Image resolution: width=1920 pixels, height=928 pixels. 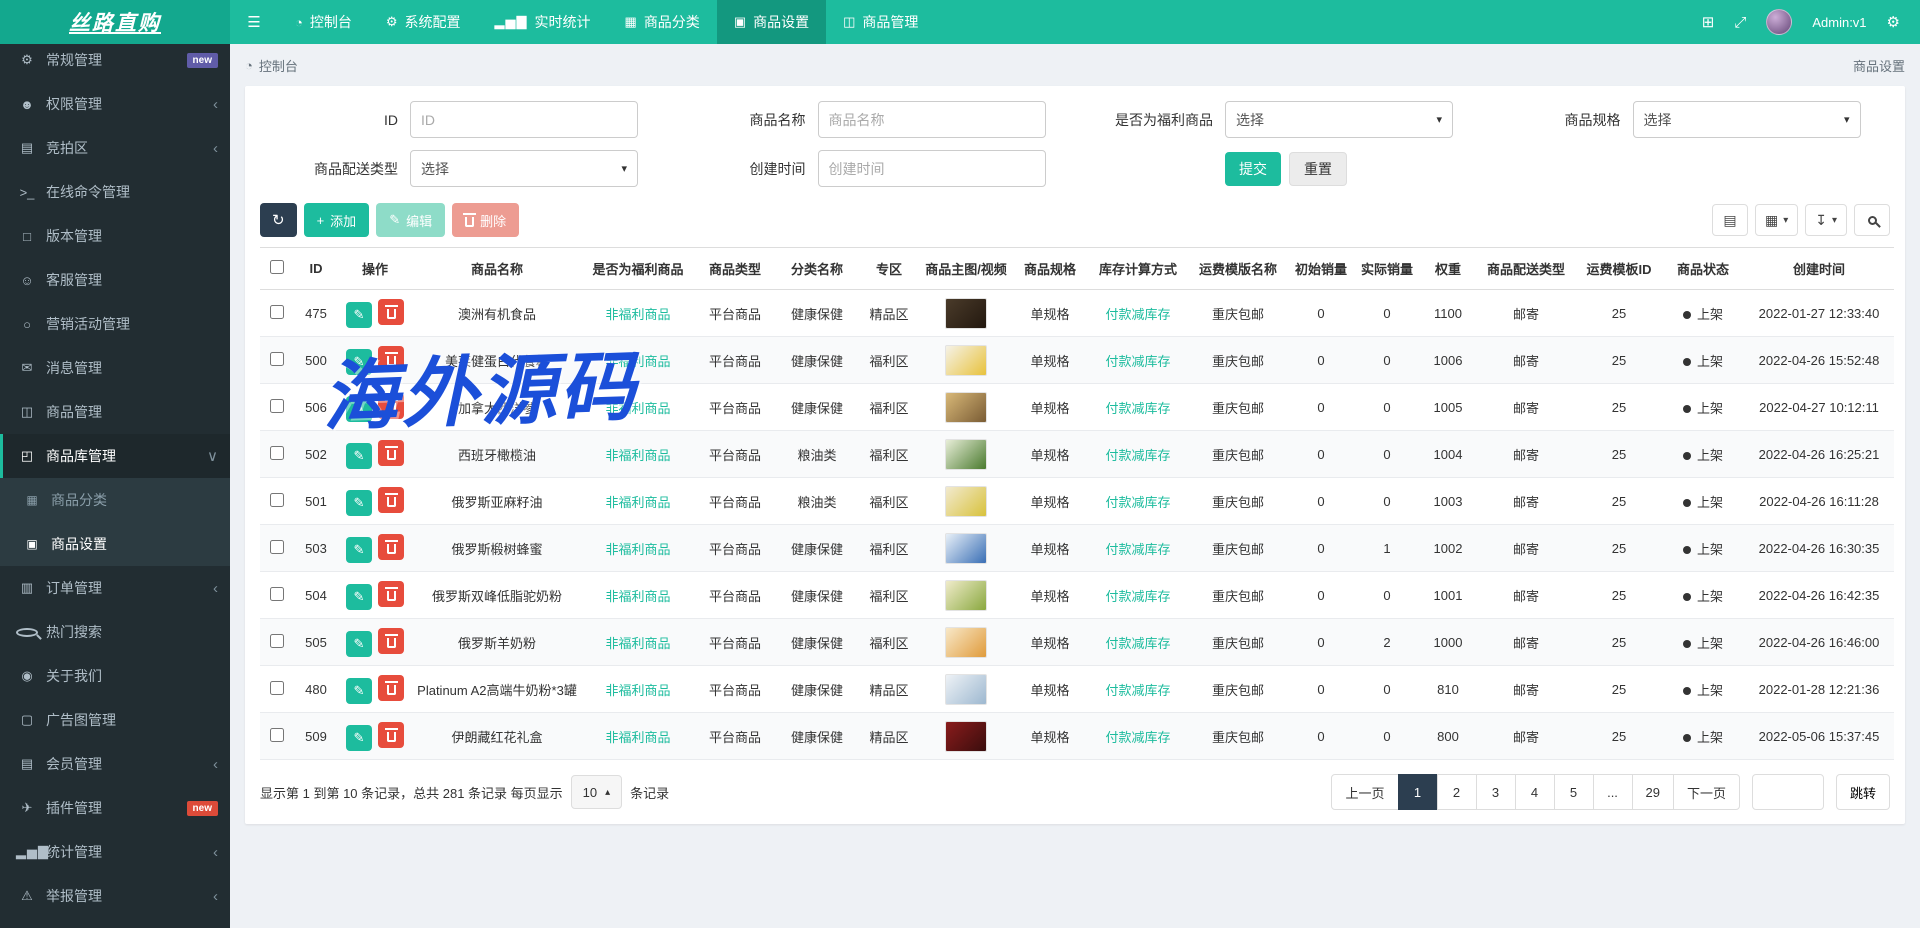 I want to click on username: Admin:v1, so click(x=1839, y=22).